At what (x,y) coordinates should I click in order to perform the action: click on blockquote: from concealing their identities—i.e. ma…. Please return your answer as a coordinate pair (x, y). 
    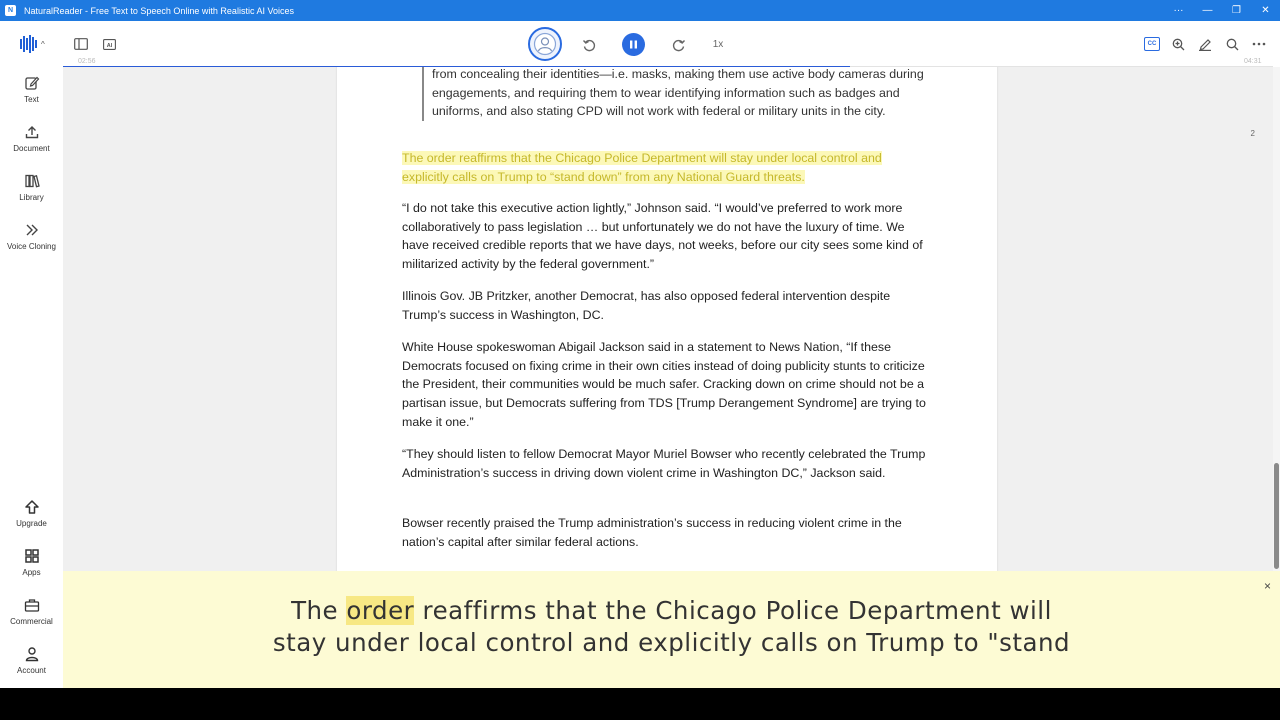
    Looking at the image, I should click on (673, 94).